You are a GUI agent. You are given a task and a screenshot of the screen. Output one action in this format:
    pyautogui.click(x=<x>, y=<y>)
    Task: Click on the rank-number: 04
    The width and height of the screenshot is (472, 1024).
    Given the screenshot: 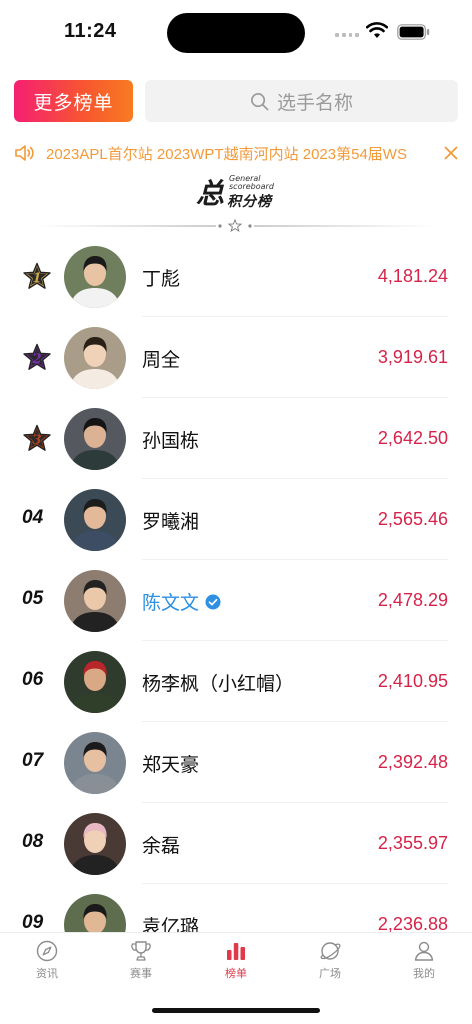 What is the action you would take?
    pyautogui.click(x=33, y=517)
    